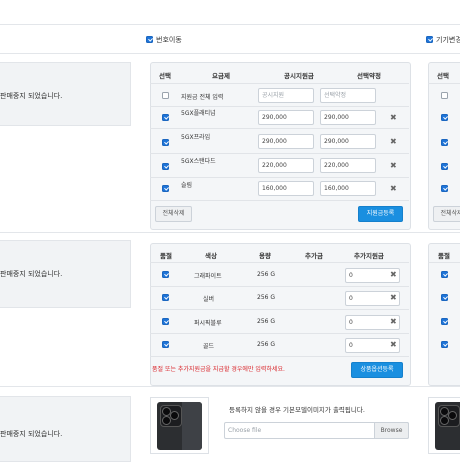  I want to click on plan-name: 5GX플래티넘, so click(198, 113).